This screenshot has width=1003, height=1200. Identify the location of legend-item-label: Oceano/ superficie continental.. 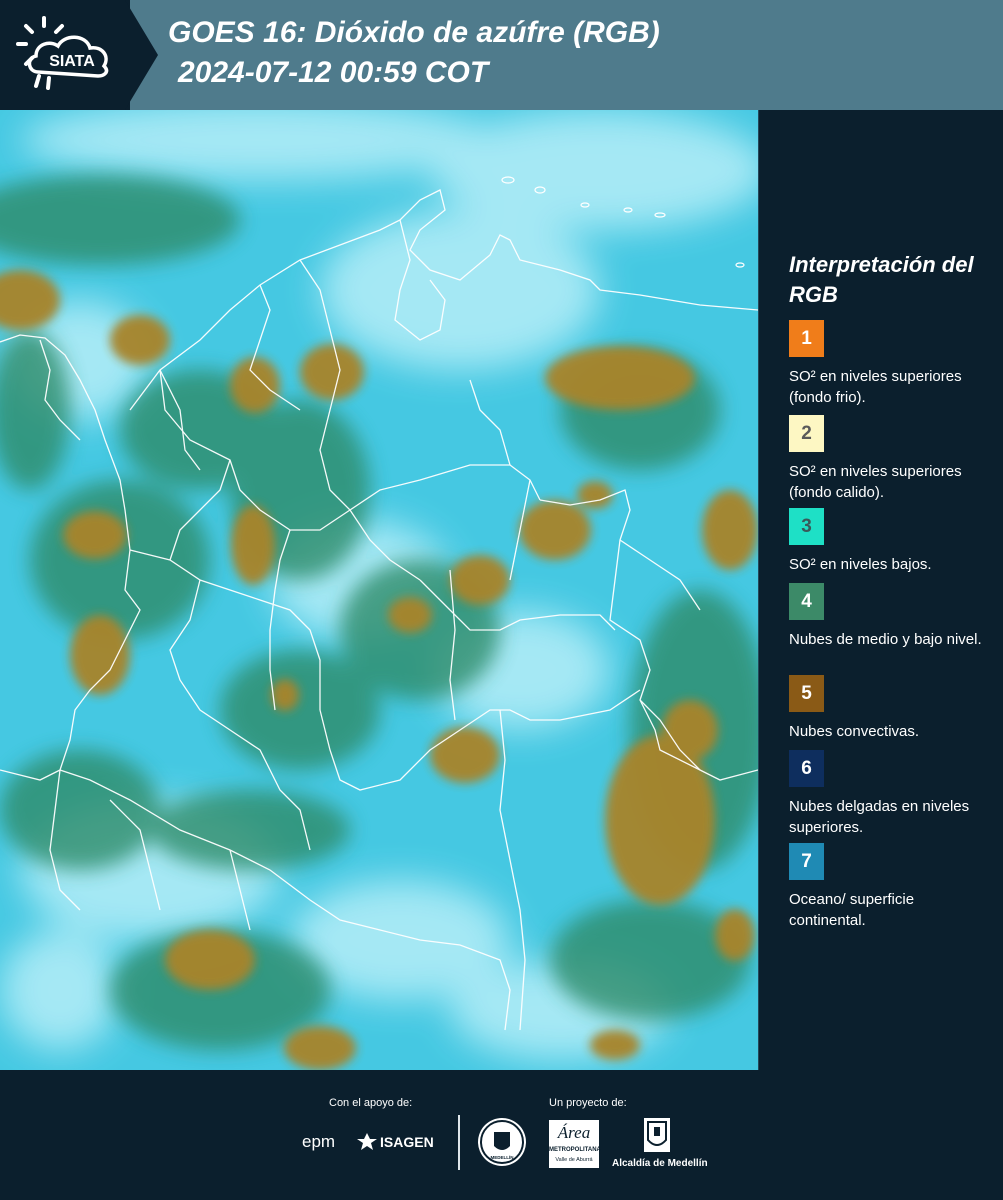
(852, 910).